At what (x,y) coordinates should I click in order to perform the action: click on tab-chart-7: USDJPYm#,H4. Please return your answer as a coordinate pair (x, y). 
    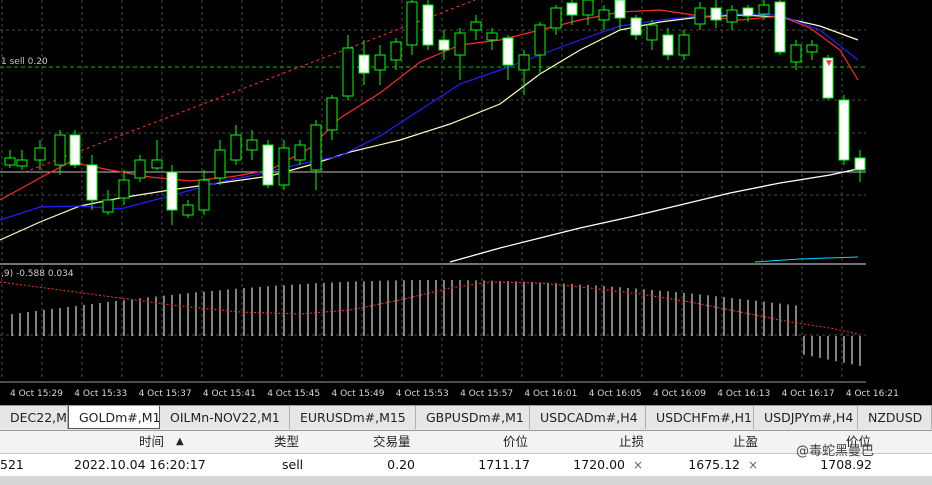
    Looking at the image, I should click on (806, 417).